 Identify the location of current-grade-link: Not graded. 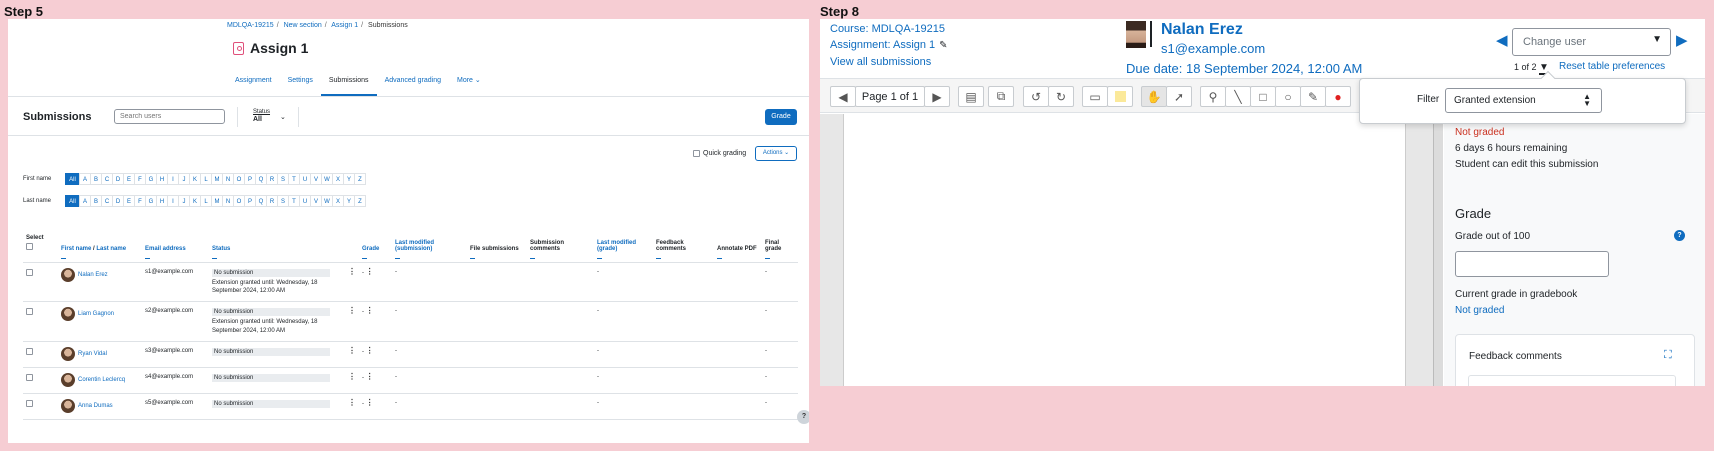
(1479, 310).